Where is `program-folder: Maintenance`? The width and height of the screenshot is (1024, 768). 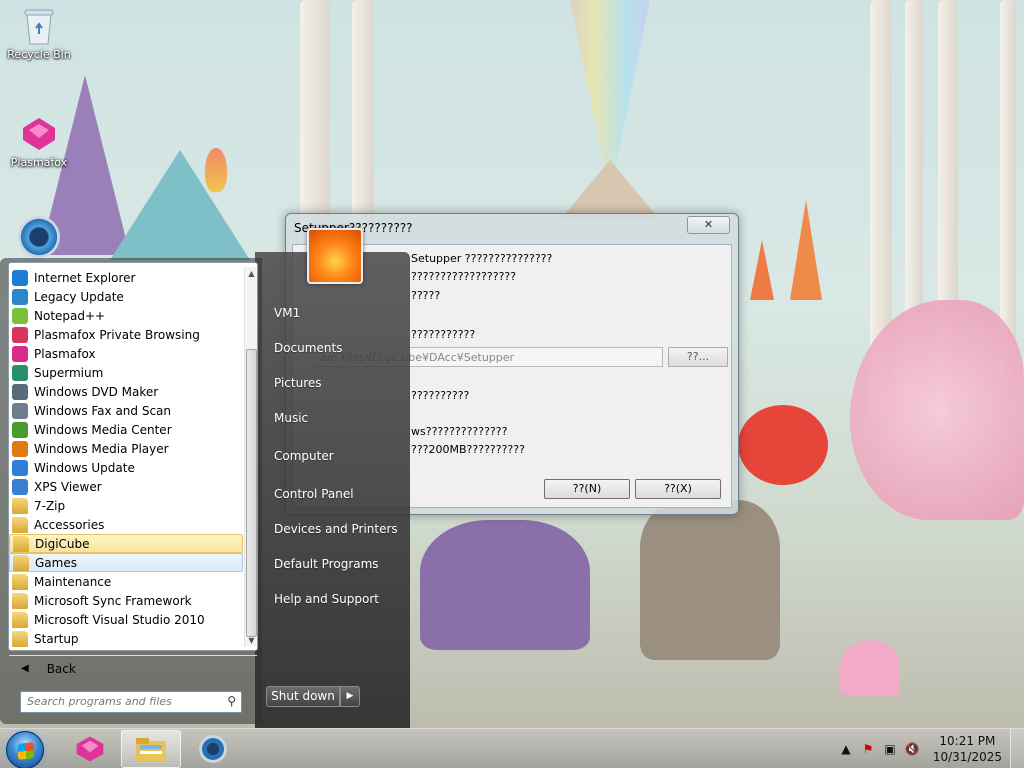 program-folder: Maintenance is located at coordinates (126, 581).